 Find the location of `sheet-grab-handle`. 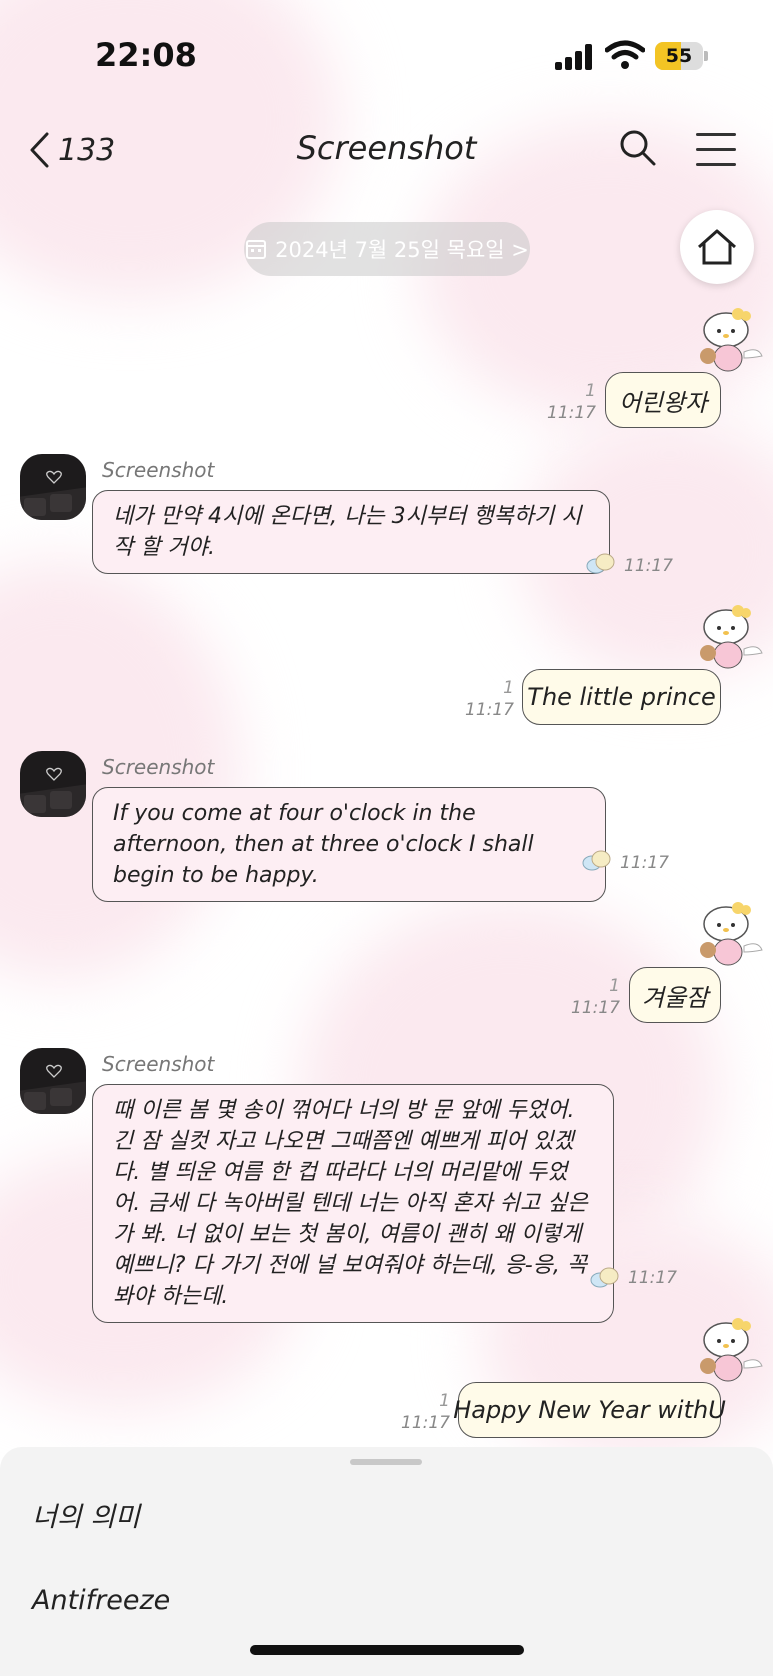

sheet-grab-handle is located at coordinates (386, 1462).